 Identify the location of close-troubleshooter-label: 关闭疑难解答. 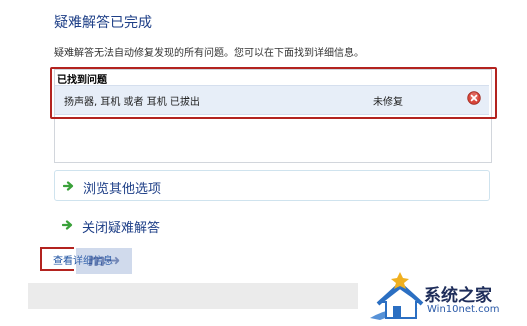
(121, 228).